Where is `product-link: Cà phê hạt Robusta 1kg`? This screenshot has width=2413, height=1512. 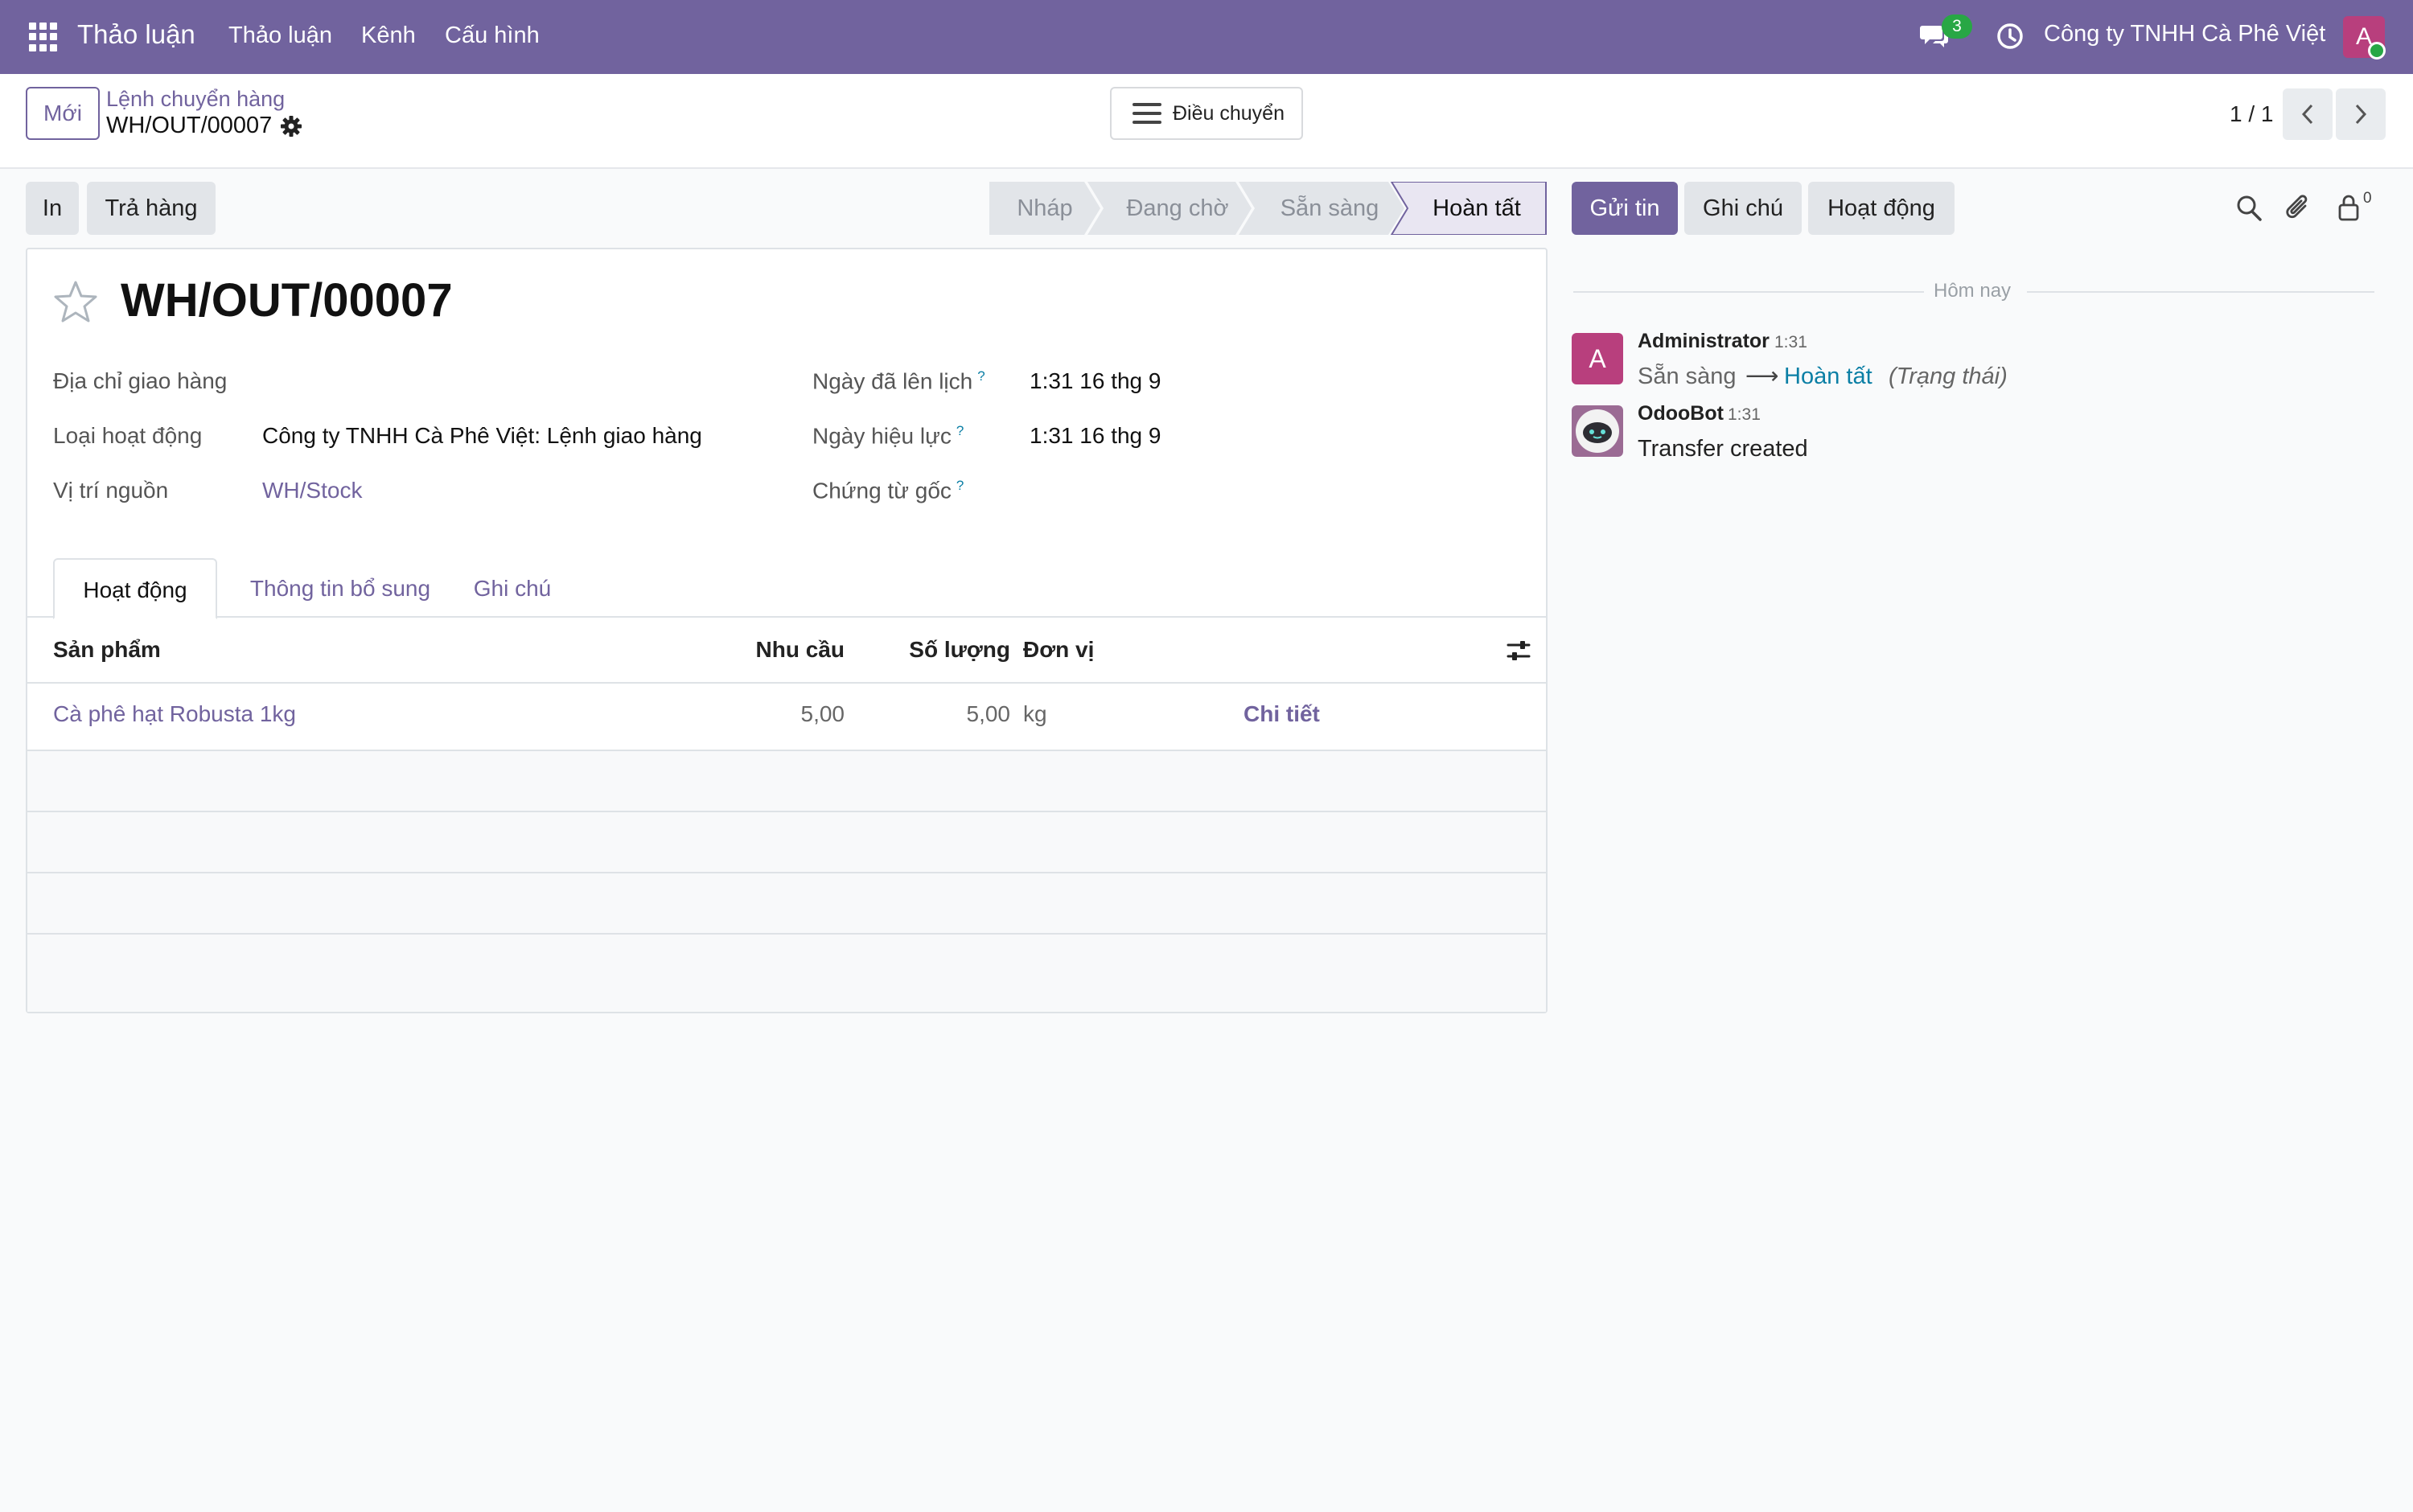 product-link: Cà phê hạt Robusta 1kg is located at coordinates (174, 714).